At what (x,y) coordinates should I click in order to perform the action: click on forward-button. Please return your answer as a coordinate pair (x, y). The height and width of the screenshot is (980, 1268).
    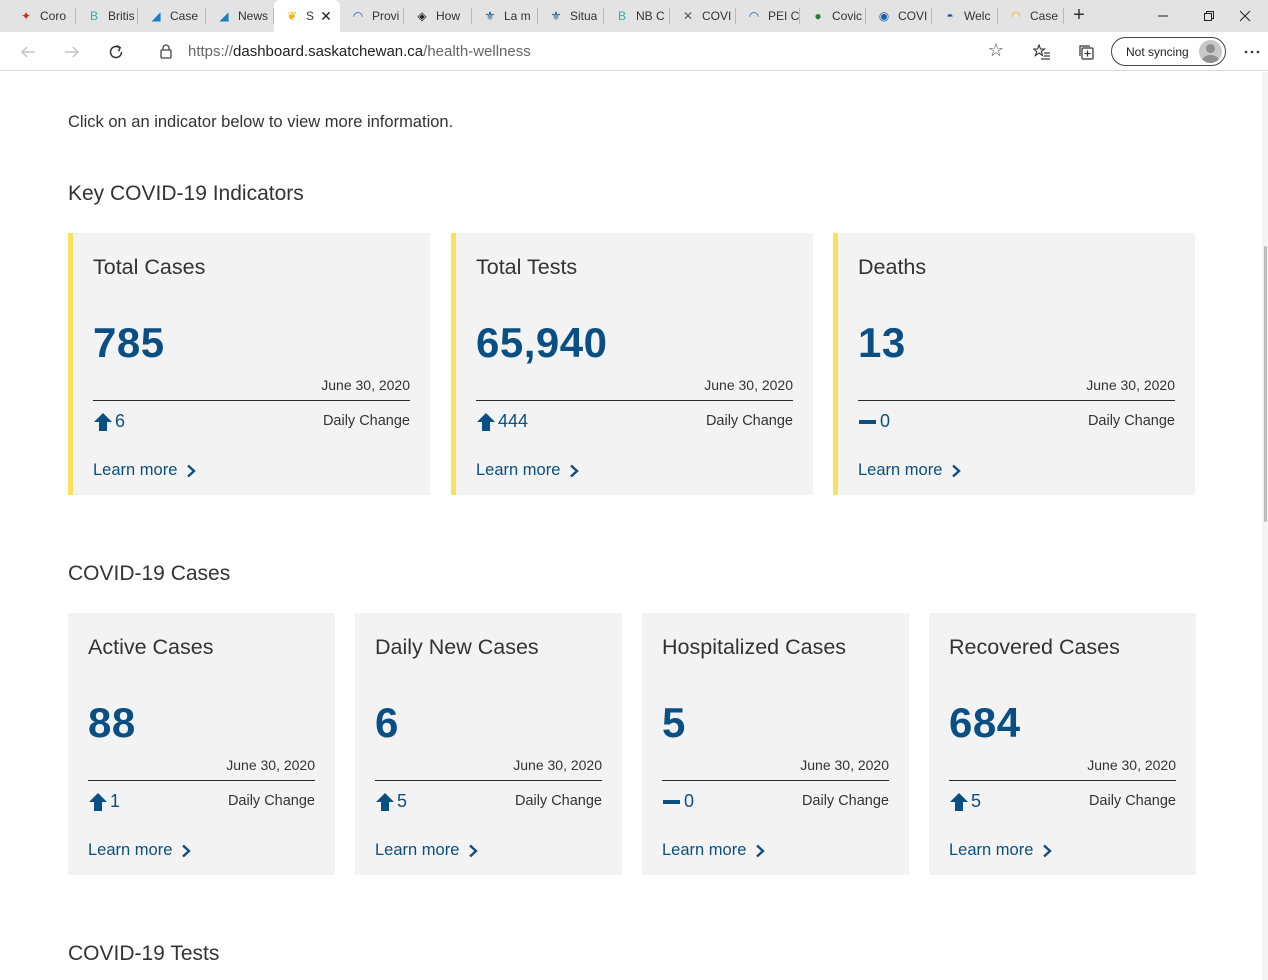
    Looking at the image, I should click on (72, 52).